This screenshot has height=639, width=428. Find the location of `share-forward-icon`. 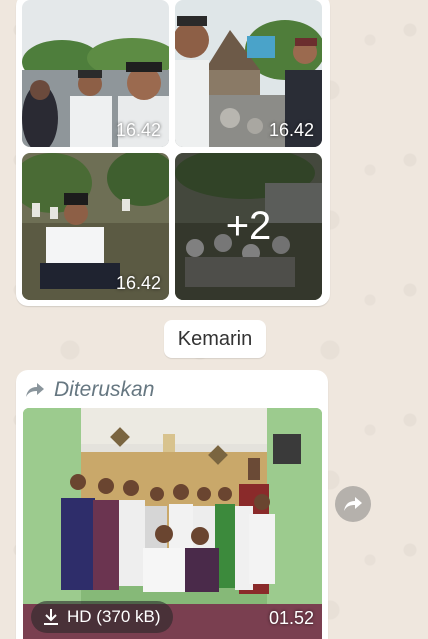

share-forward-icon is located at coordinates (353, 504).